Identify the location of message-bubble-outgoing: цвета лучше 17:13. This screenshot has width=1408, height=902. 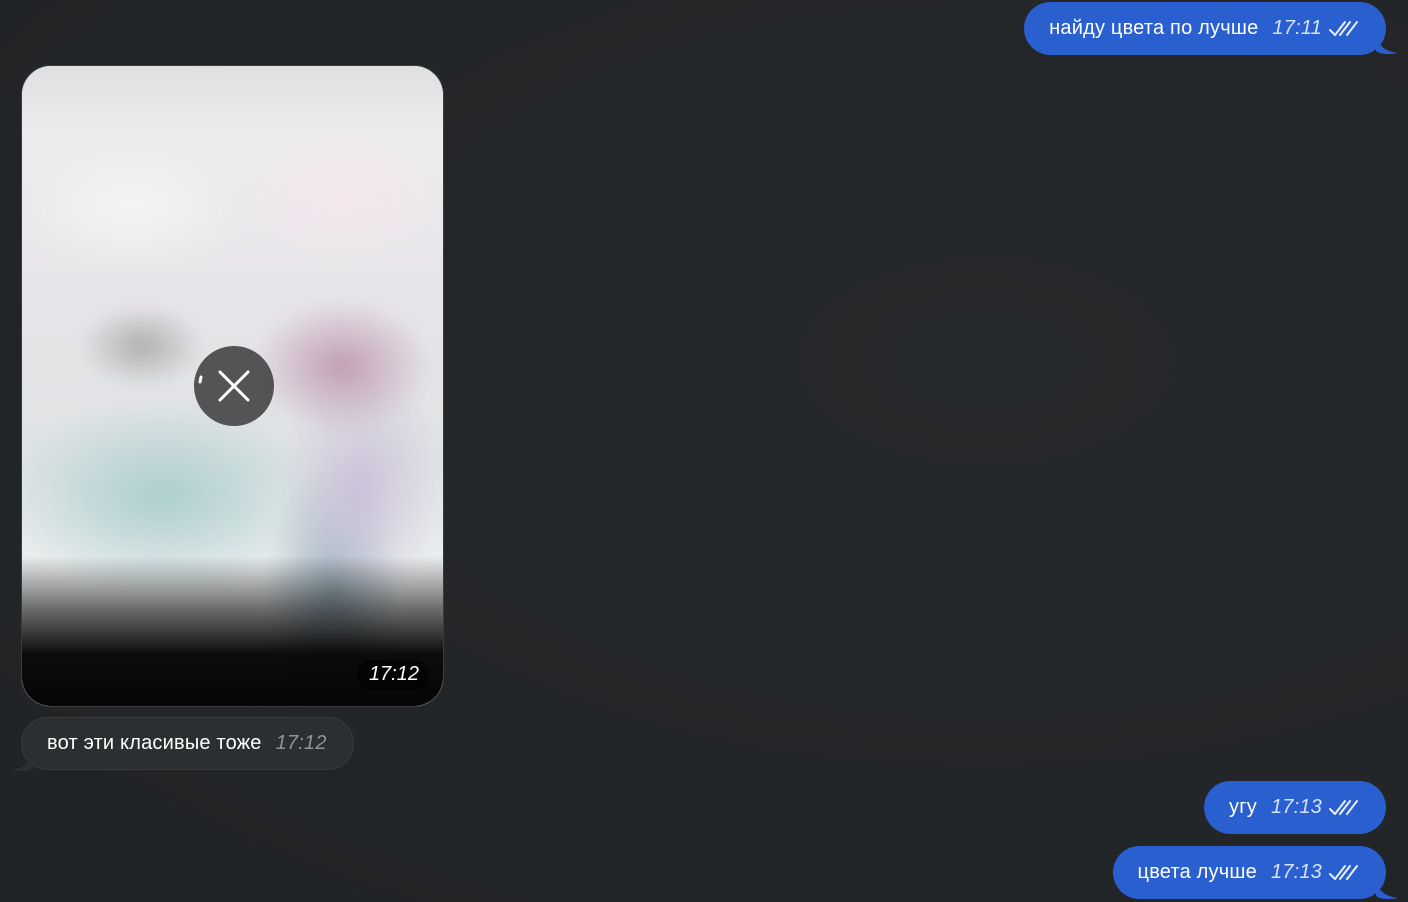
(1249, 872).